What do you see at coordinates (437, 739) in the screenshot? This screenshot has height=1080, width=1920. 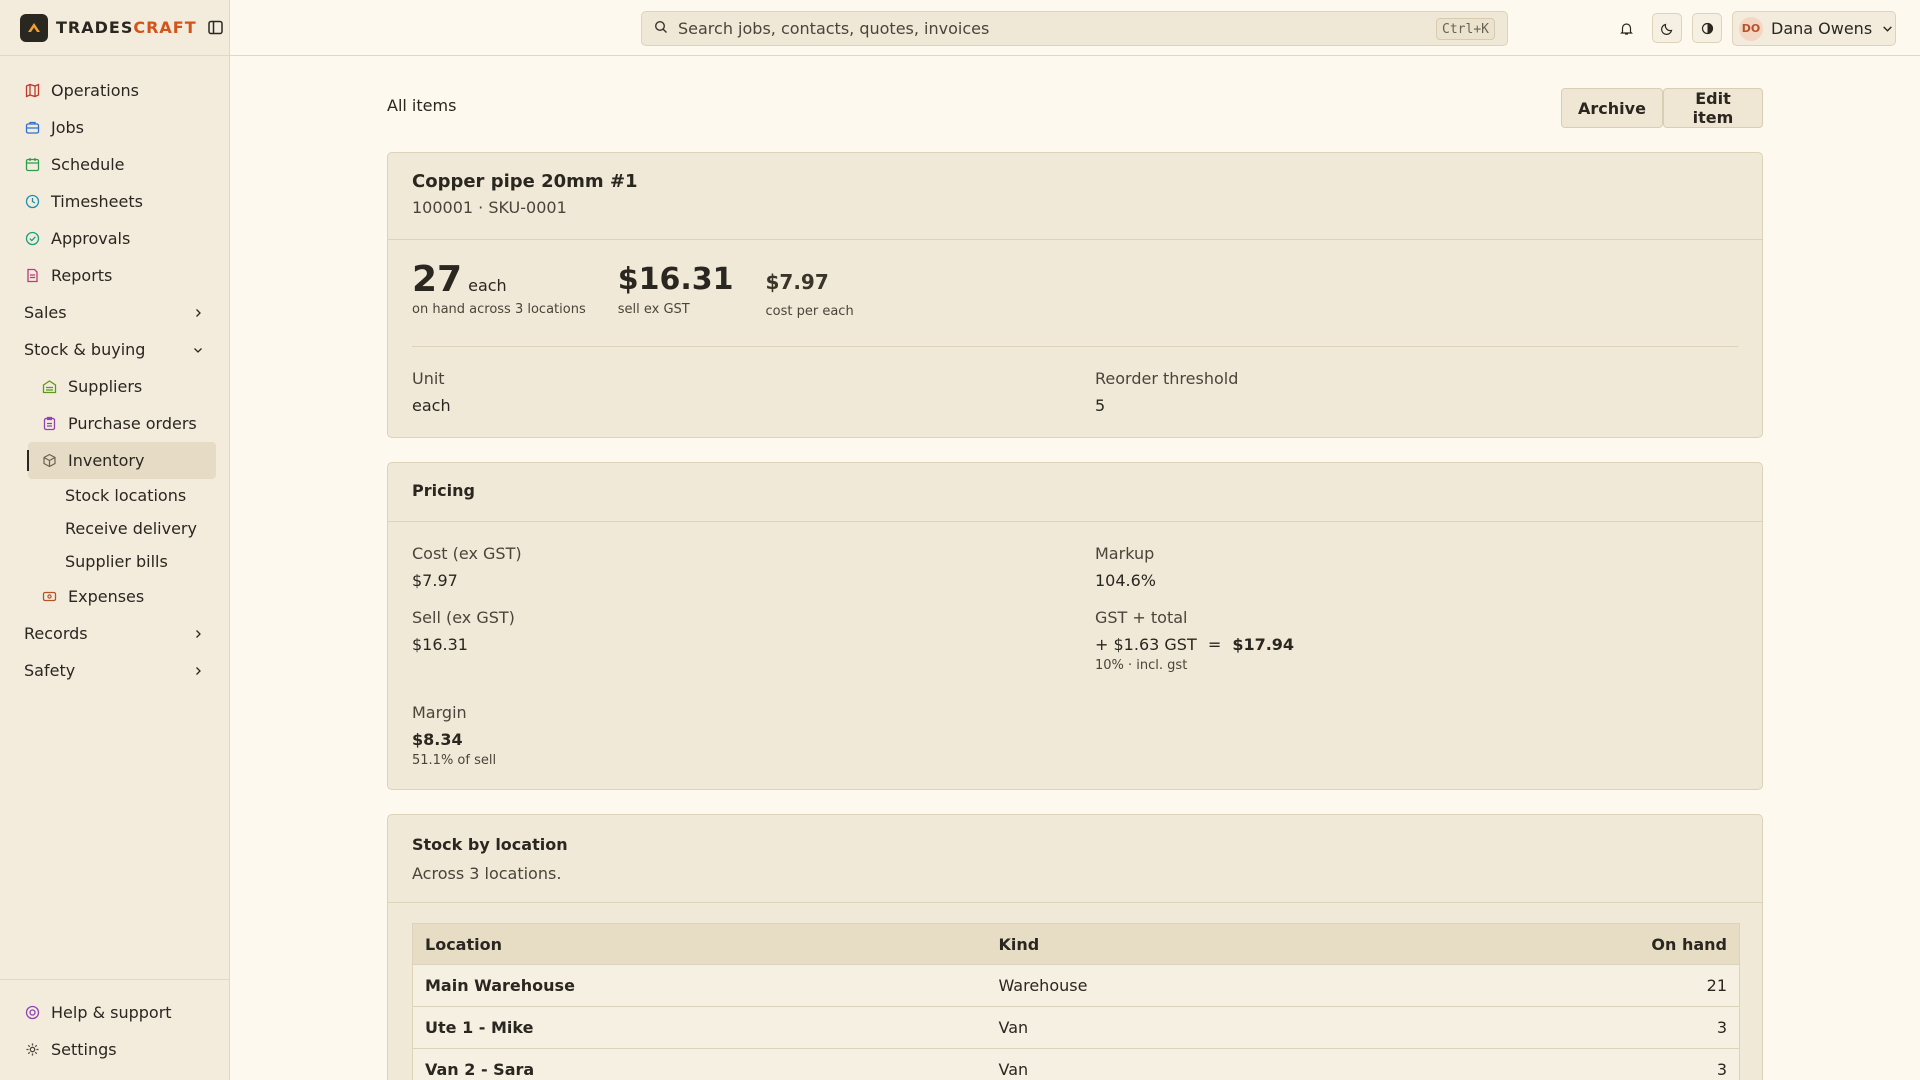 I see `field-value: $8.34` at bounding box center [437, 739].